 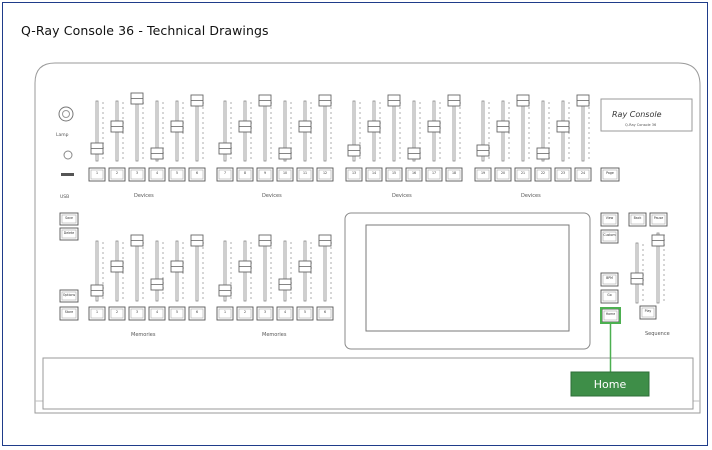 What do you see at coordinates (637, 114) in the screenshot?
I see `logo-title: Ray Console` at bounding box center [637, 114].